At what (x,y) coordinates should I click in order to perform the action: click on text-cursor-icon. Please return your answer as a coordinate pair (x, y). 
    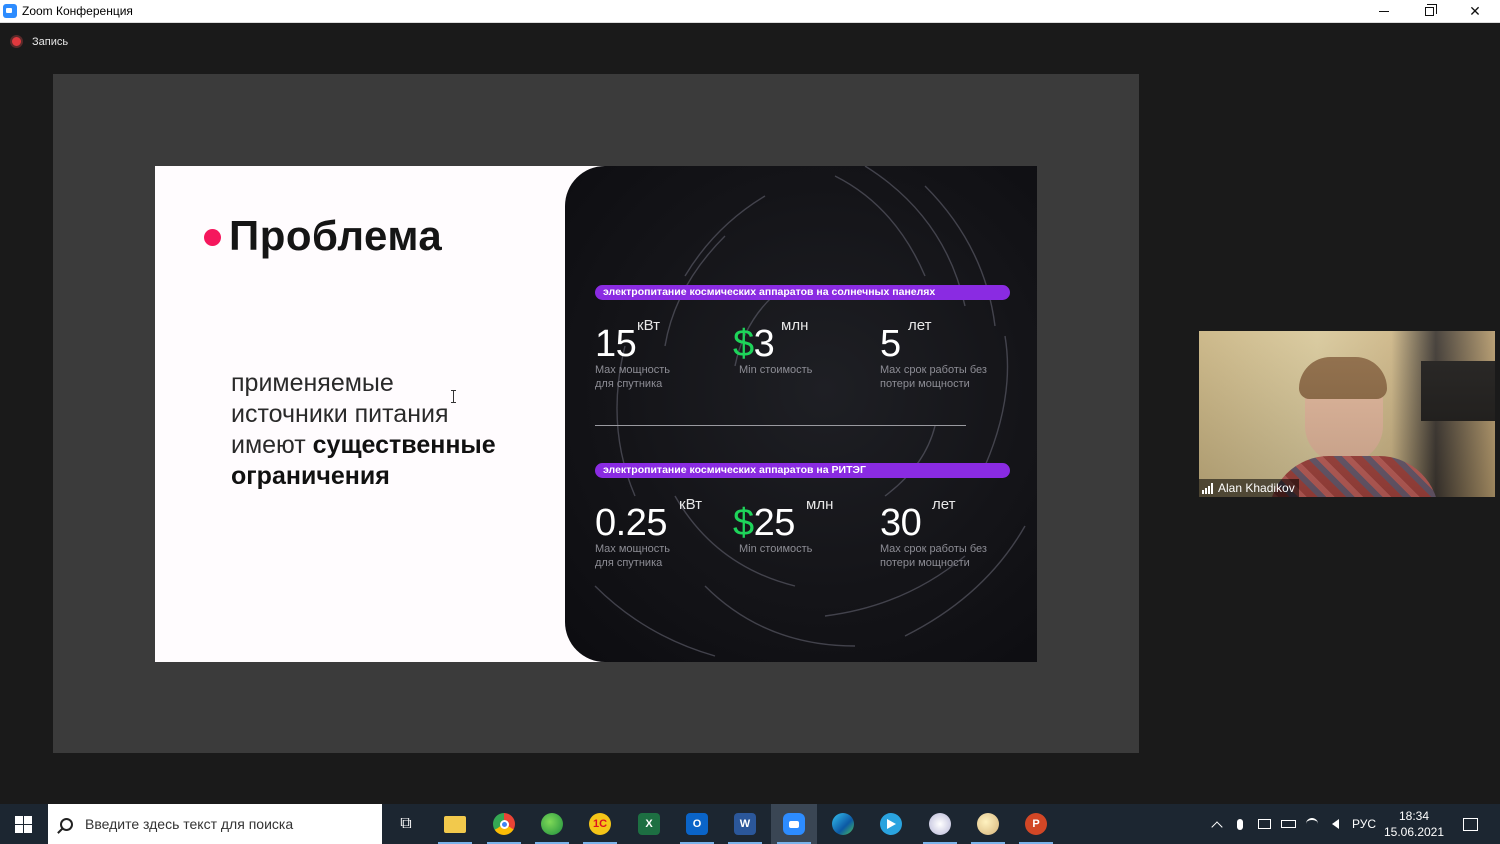
    Looking at the image, I should click on (454, 396).